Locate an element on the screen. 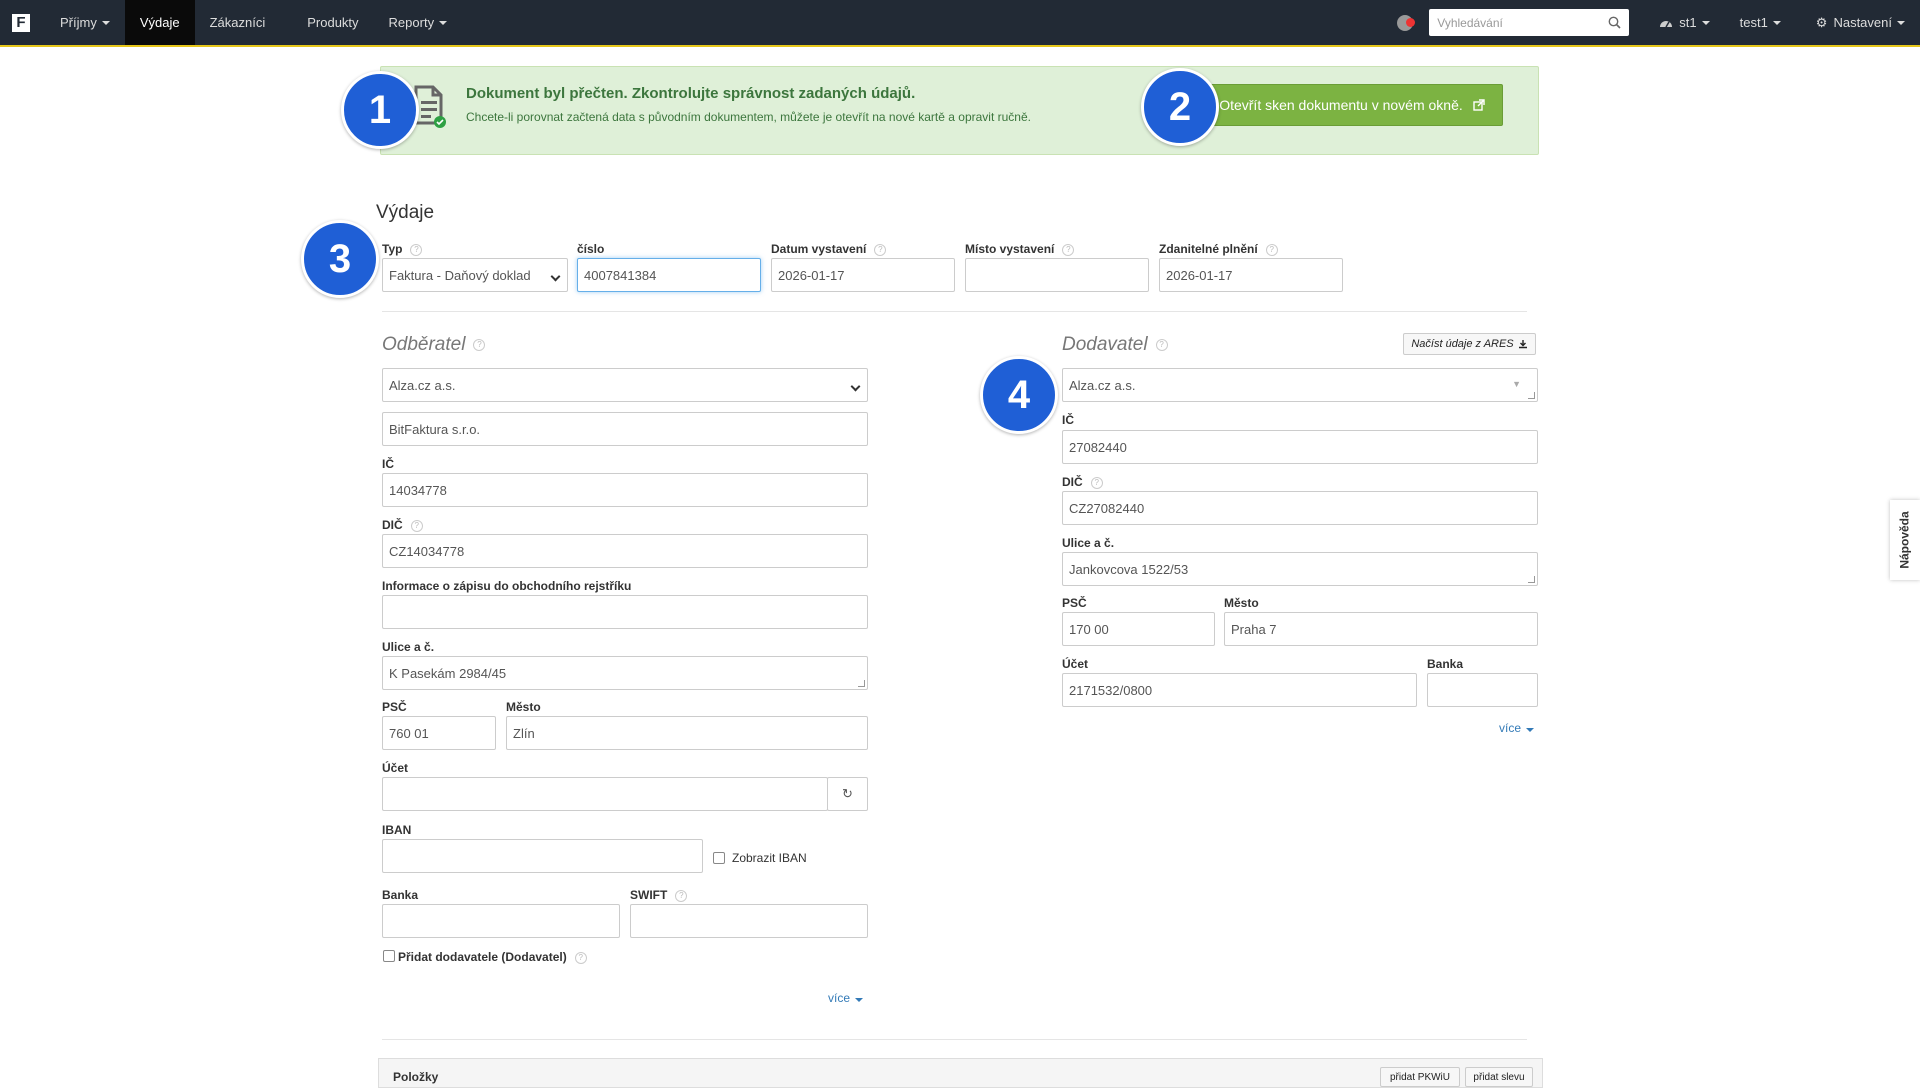 This screenshot has height=1088, width=1920. dodavatel-dic-label: DIČ? is located at coordinates (1082, 482).